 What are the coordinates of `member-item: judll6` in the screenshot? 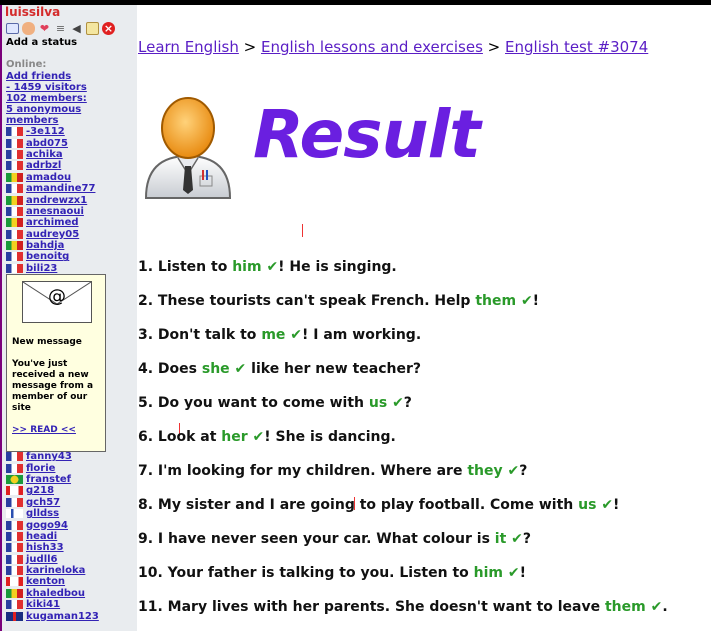 It's located at (69, 559).